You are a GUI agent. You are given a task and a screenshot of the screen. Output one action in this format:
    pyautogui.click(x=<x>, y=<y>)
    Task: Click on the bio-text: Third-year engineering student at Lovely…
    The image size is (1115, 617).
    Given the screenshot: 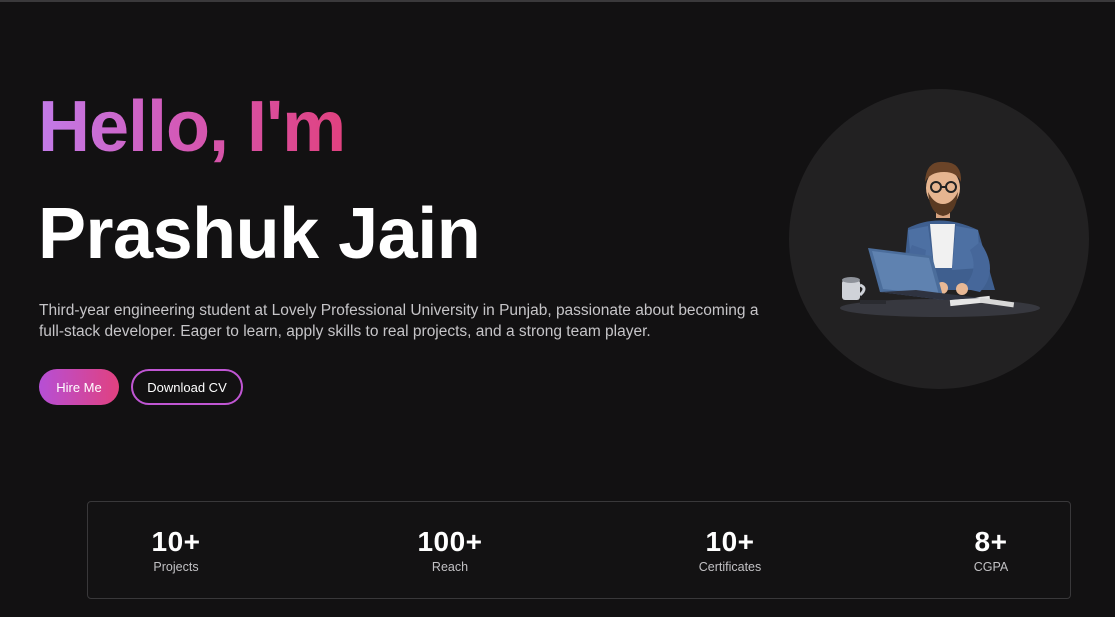 What is the action you would take?
    pyautogui.click(x=399, y=321)
    